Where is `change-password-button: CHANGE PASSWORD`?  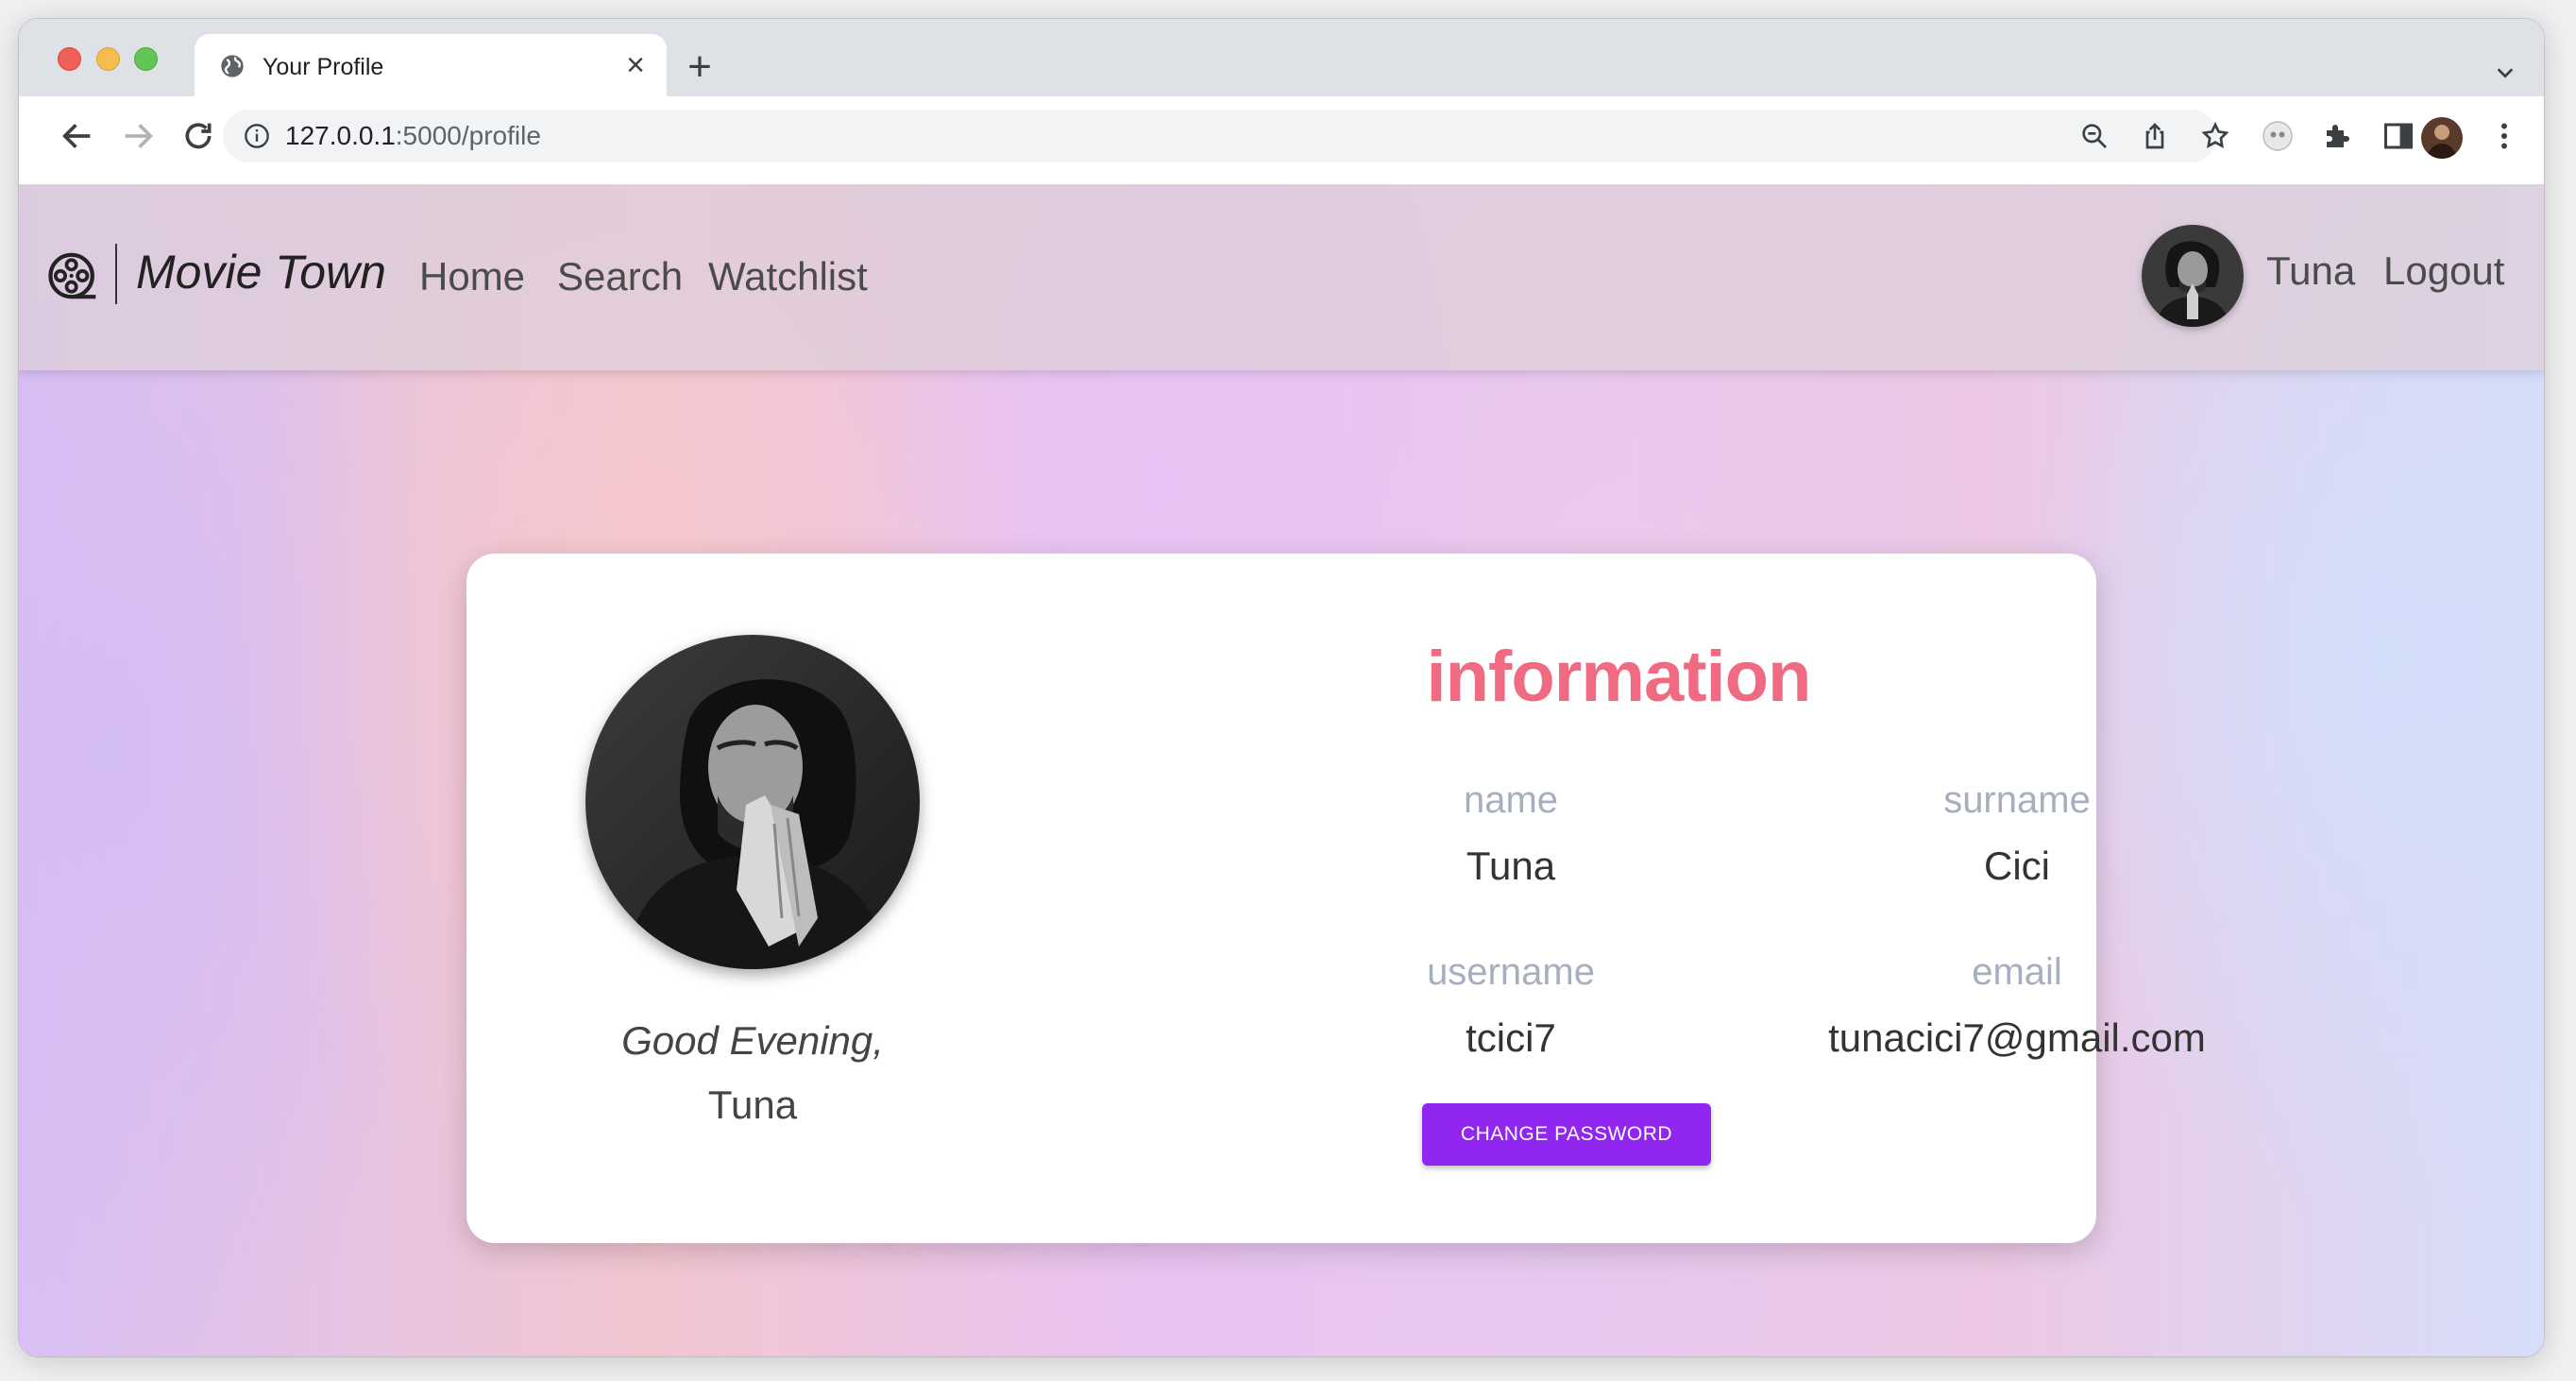 change-password-button: CHANGE PASSWORD is located at coordinates (1566, 1134).